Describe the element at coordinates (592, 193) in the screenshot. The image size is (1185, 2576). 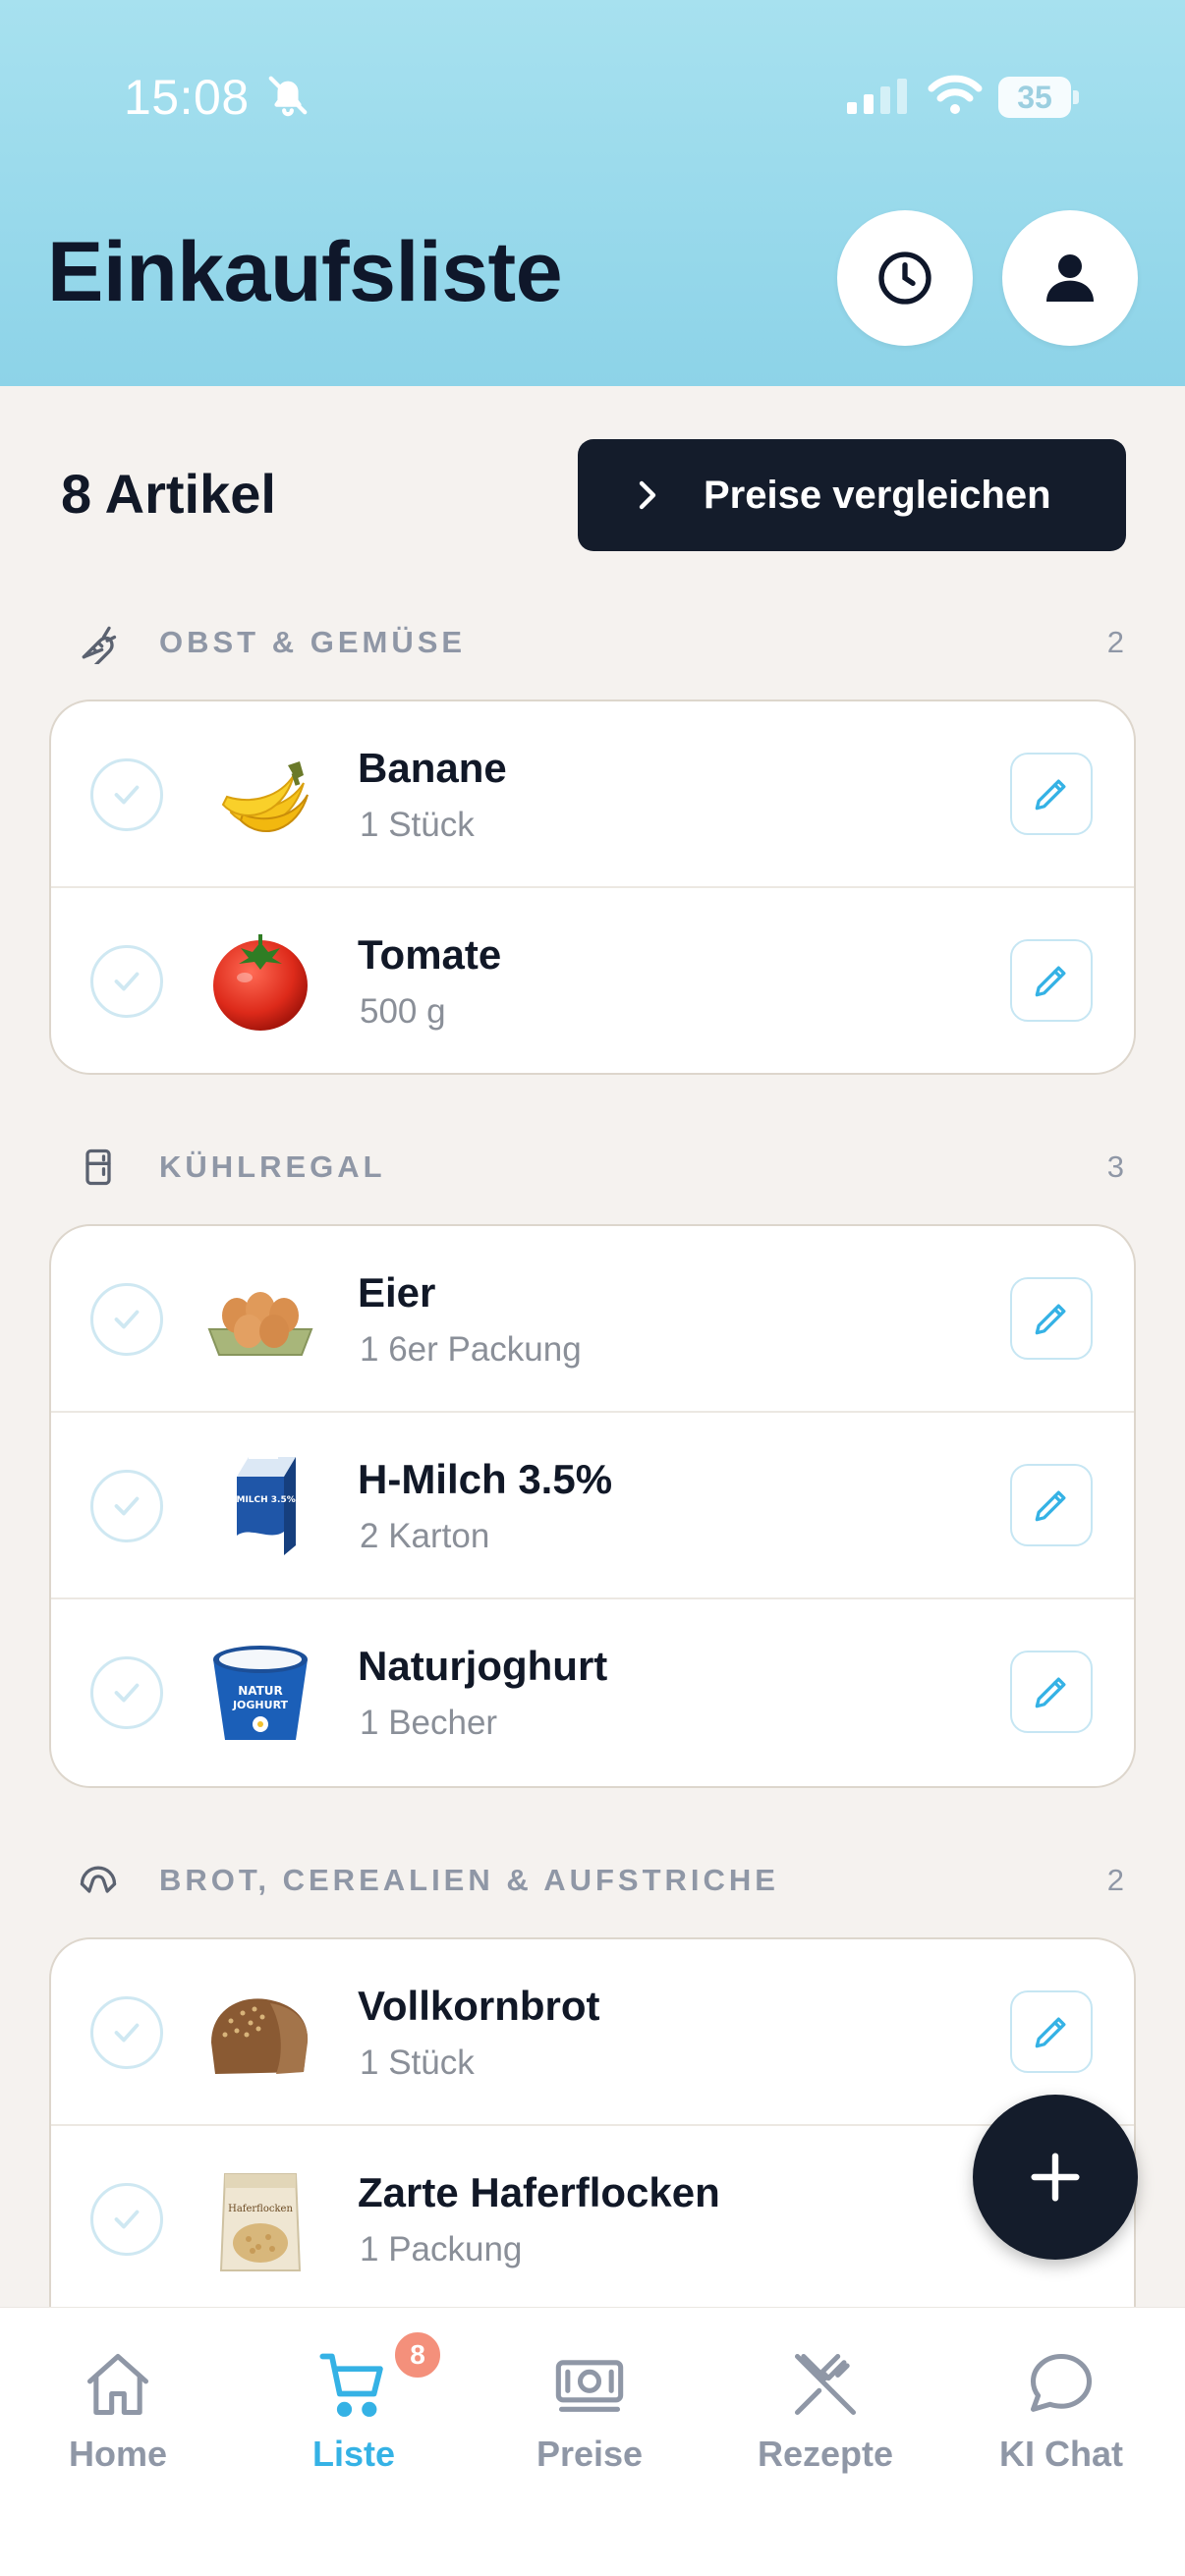
I see `app-header: 15:08 35 Einkaufsliste` at that location.